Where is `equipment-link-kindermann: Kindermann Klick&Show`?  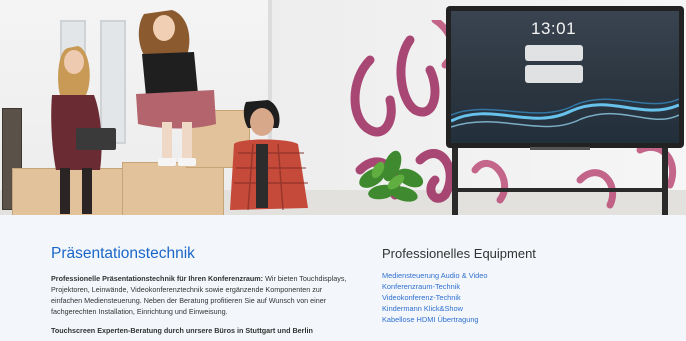
equipment-link-kindermann: Kindermann Klick&Show is located at coordinates (522, 308).